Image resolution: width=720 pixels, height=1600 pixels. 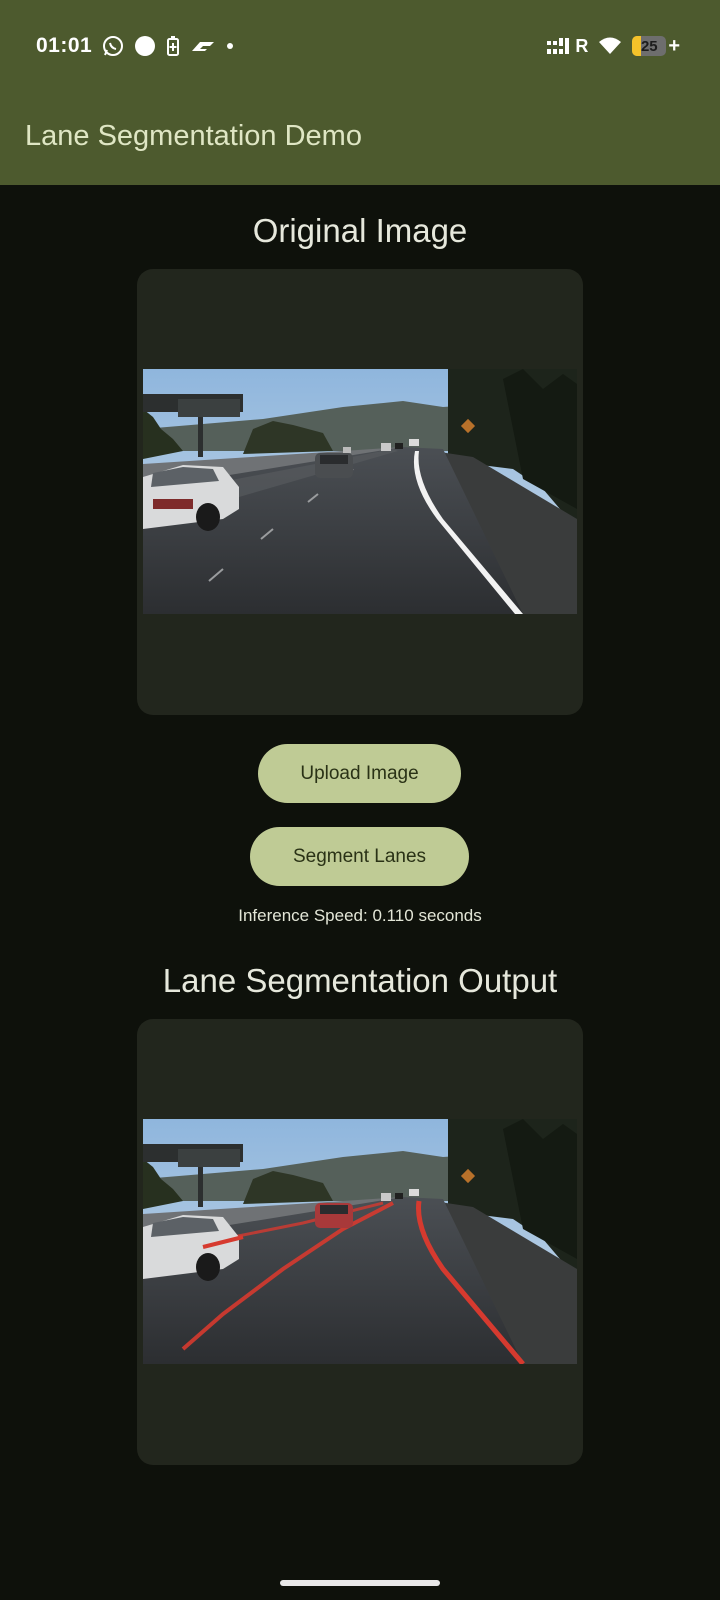 I want to click on upload-image-button: Upload Image, so click(x=359, y=773).